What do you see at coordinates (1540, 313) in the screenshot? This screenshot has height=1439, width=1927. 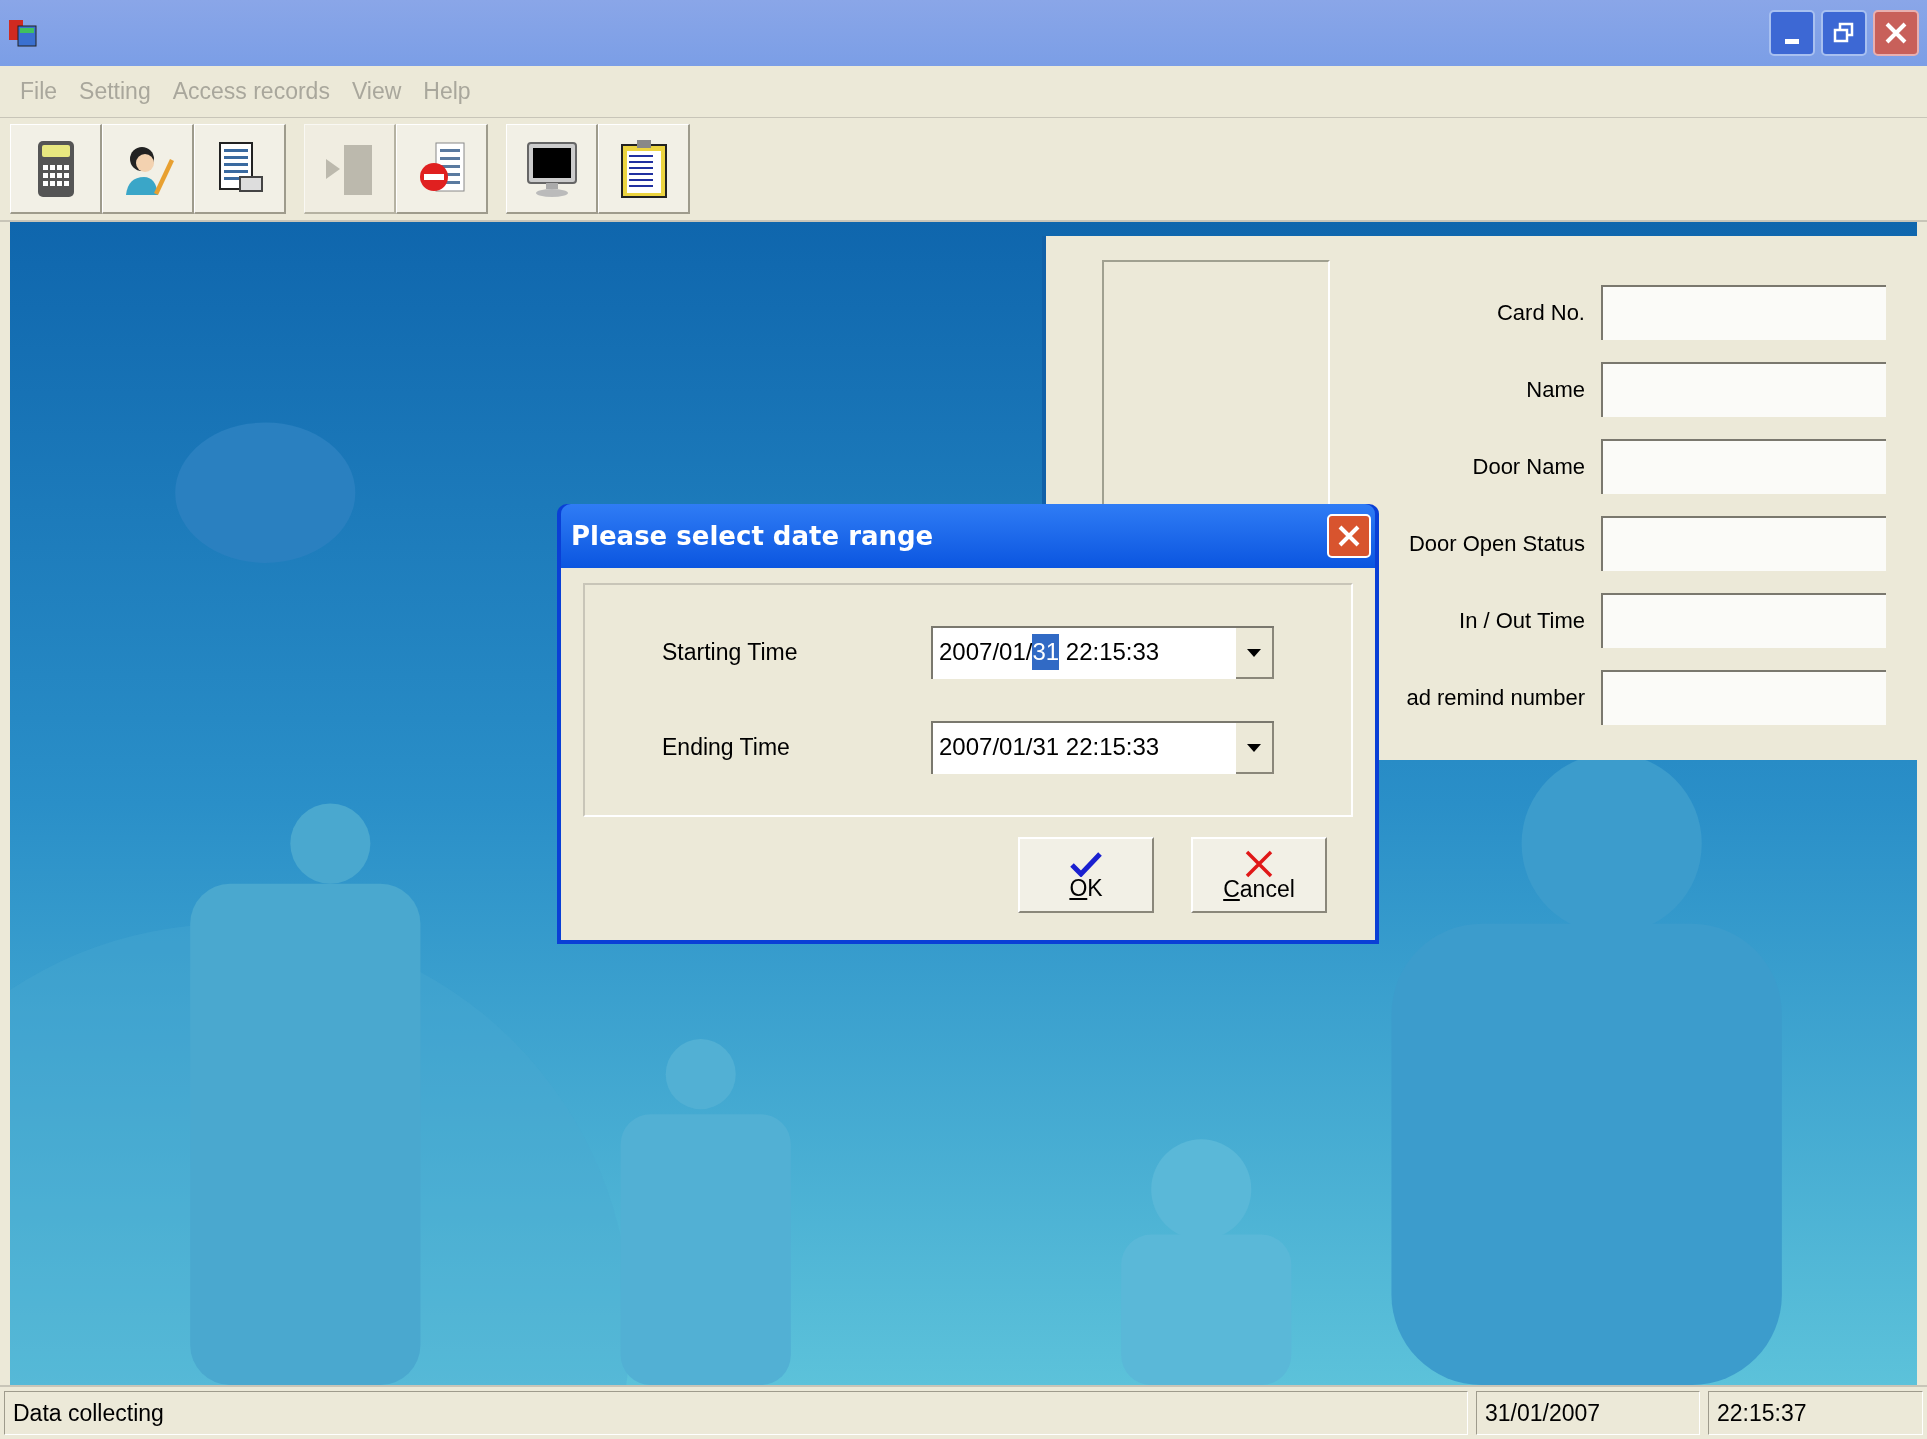 I see `field-label: Card No.` at bounding box center [1540, 313].